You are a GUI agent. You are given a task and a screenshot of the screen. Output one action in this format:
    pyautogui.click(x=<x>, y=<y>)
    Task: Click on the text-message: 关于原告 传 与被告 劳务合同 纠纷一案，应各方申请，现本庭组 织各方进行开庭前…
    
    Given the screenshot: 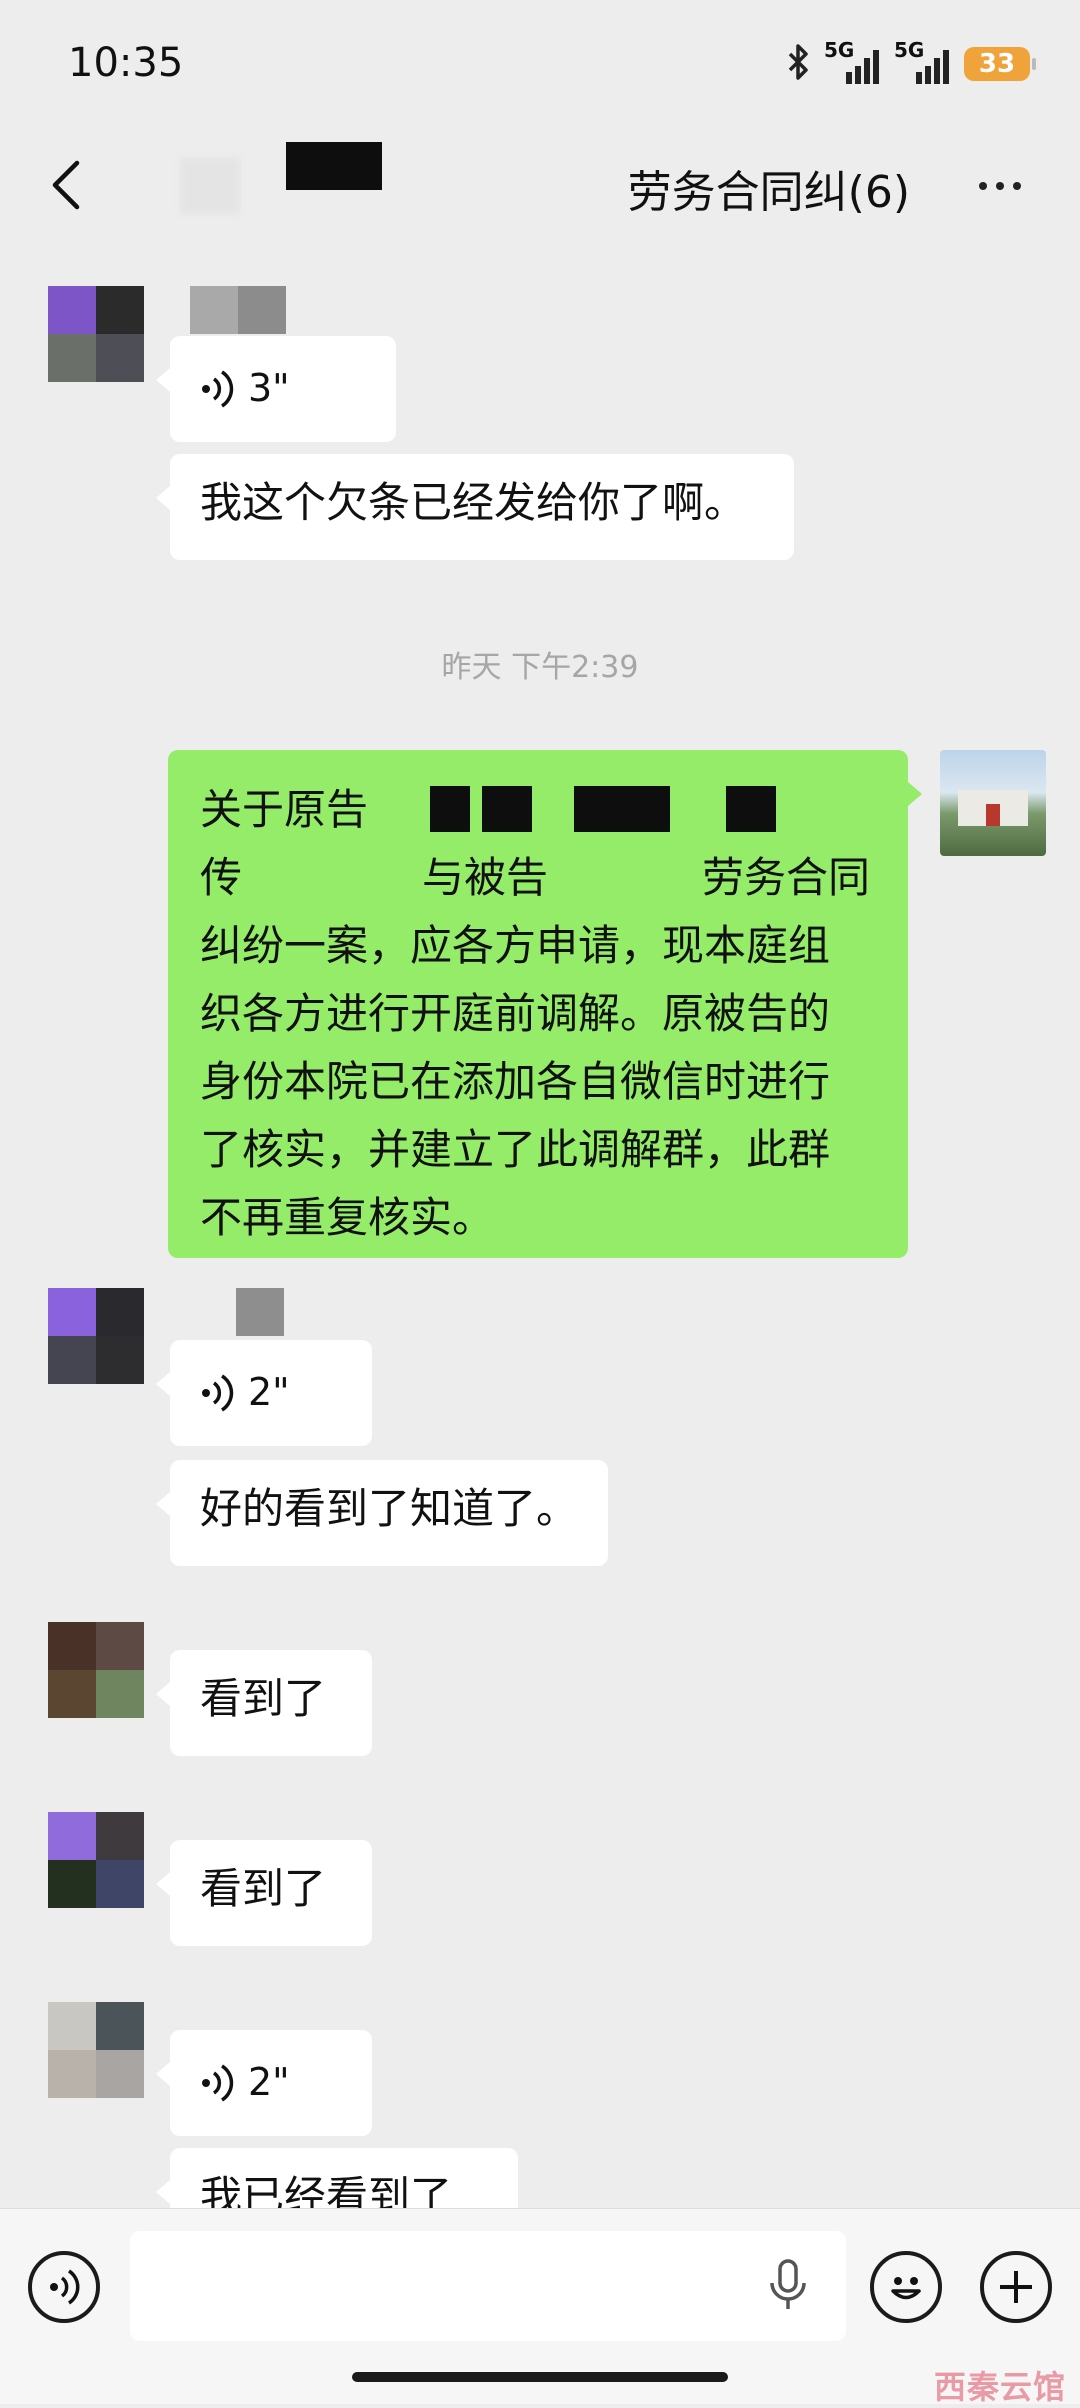 What is the action you would take?
    pyautogui.click(x=545, y=1004)
    